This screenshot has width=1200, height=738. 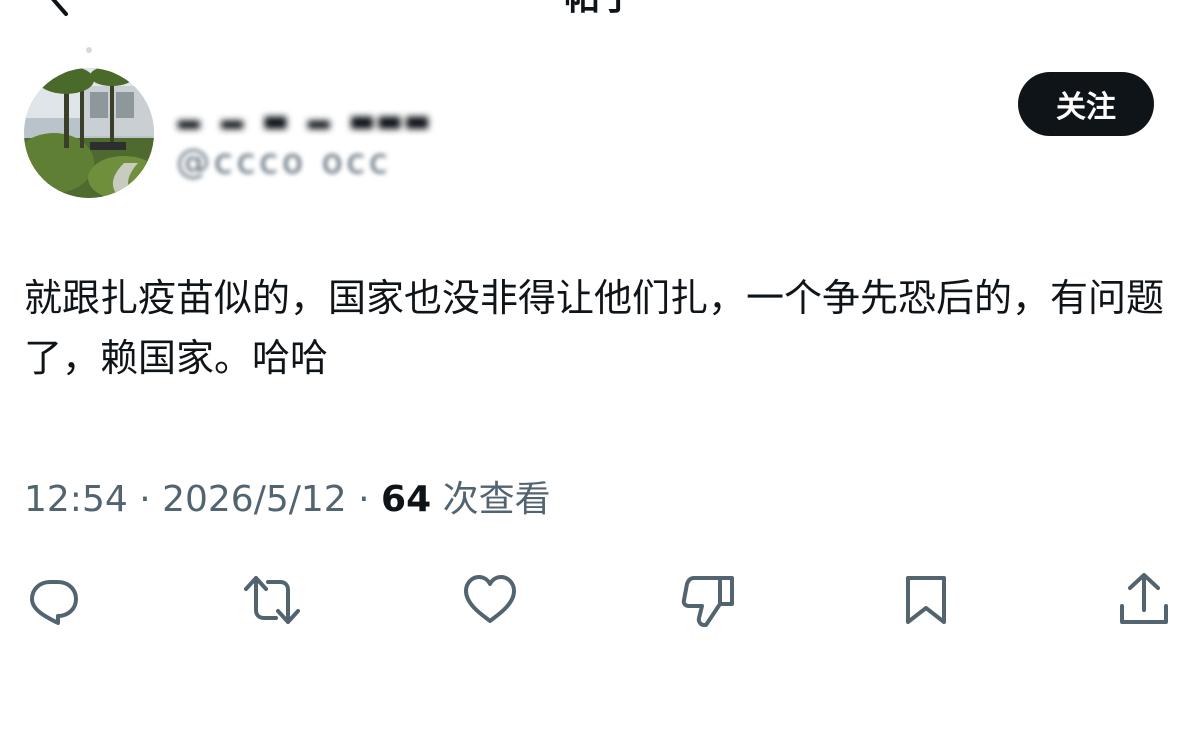 What do you see at coordinates (1086, 104) in the screenshot?
I see `follow-button: 关注` at bounding box center [1086, 104].